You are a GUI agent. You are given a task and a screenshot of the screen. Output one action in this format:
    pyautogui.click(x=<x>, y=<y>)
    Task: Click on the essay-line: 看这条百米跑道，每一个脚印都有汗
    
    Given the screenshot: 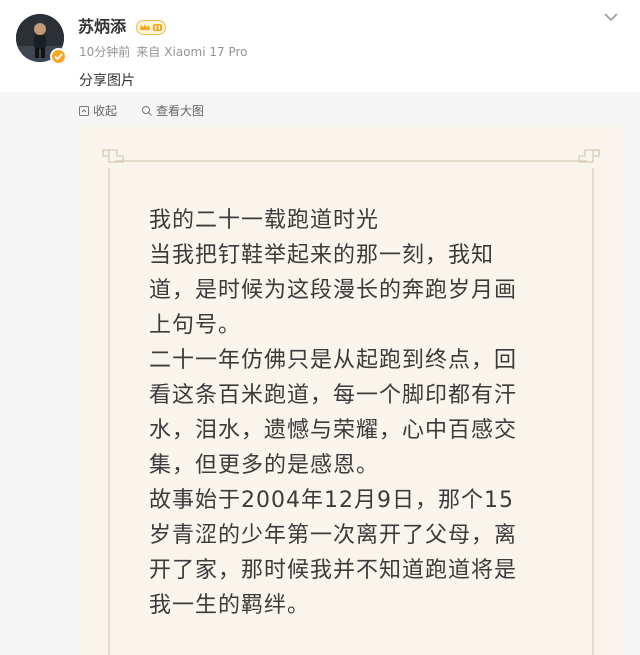 What is the action you would take?
    pyautogui.click(x=333, y=395)
    